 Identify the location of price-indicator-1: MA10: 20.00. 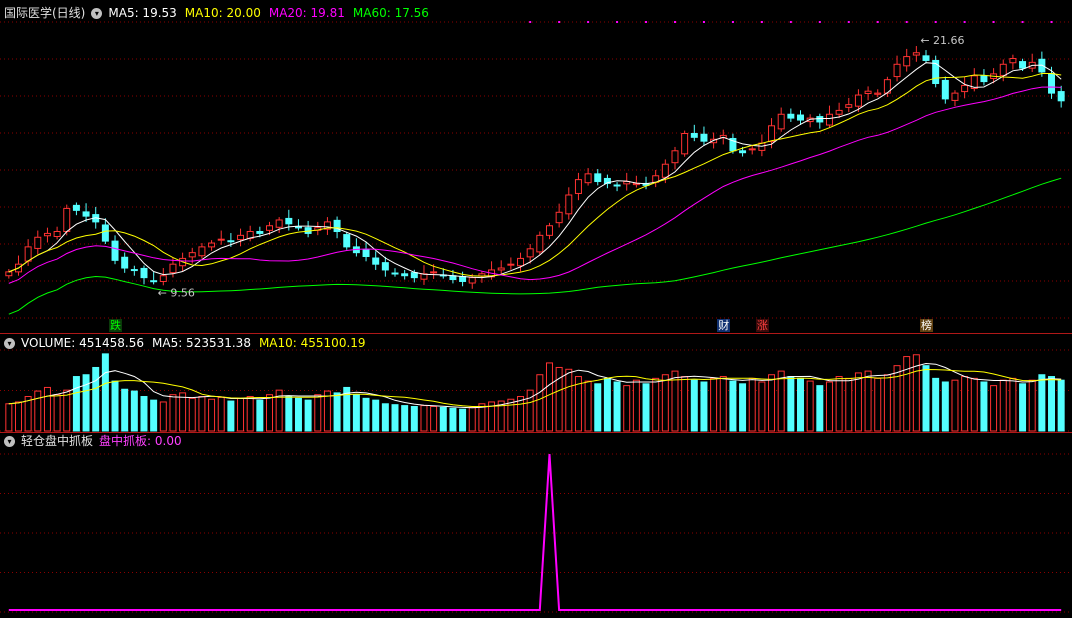
(222, 13).